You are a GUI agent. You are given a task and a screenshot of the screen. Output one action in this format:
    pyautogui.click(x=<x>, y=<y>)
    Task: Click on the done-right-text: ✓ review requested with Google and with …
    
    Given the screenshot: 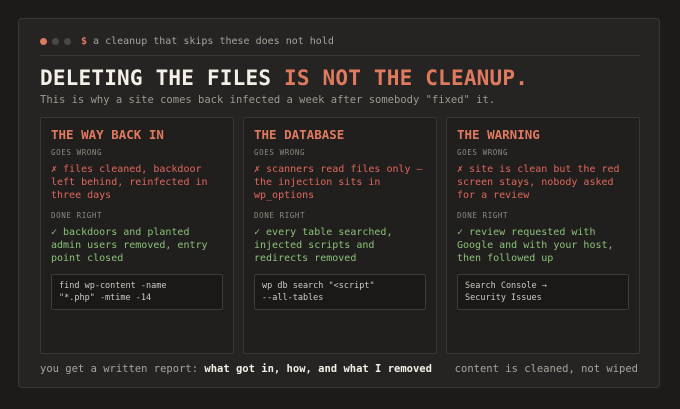 What is the action you would take?
    pyautogui.click(x=535, y=245)
    